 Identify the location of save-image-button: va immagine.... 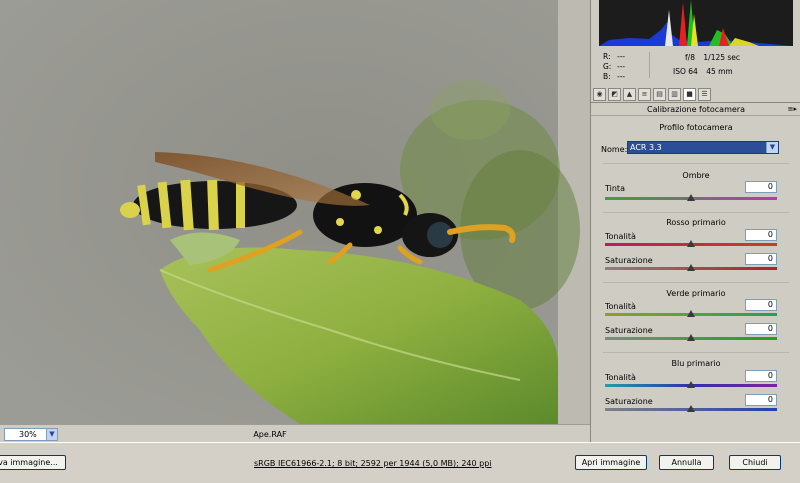
(33, 462).